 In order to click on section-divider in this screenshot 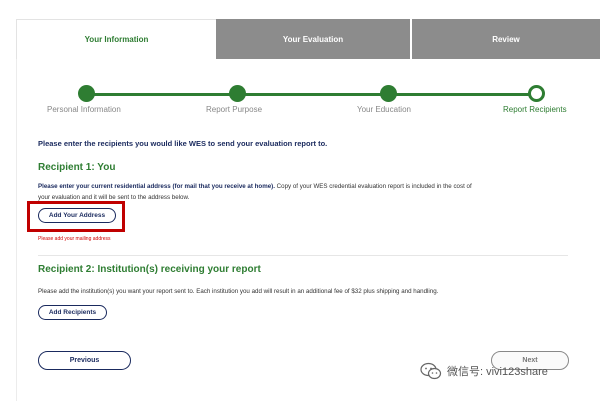, I will do `click(303, 255)`.